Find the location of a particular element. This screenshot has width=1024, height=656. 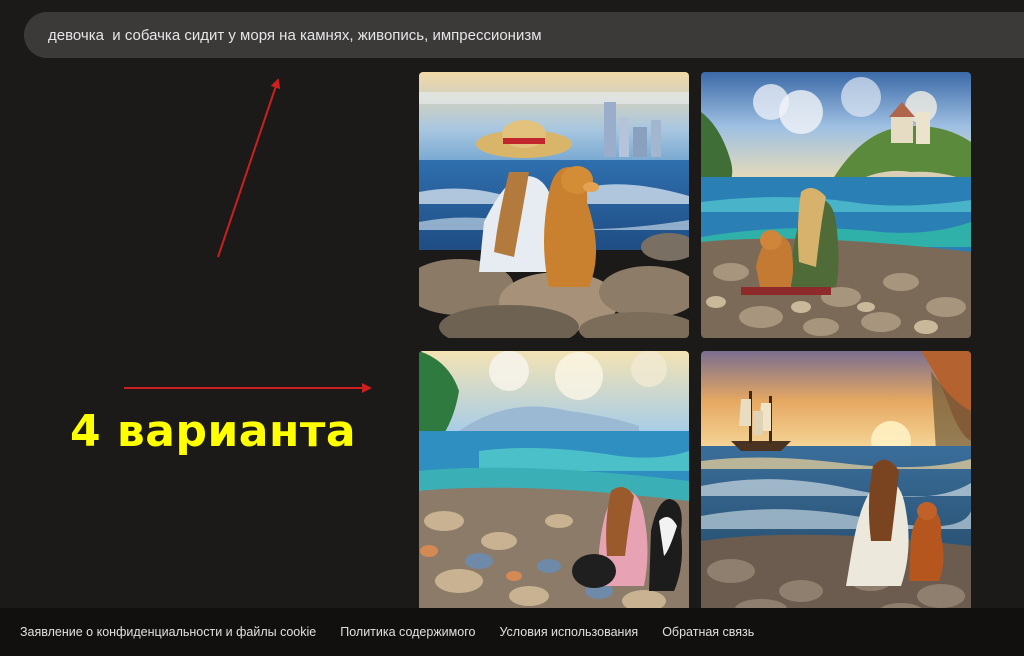

search-bar is located at coordinates (524, 35).